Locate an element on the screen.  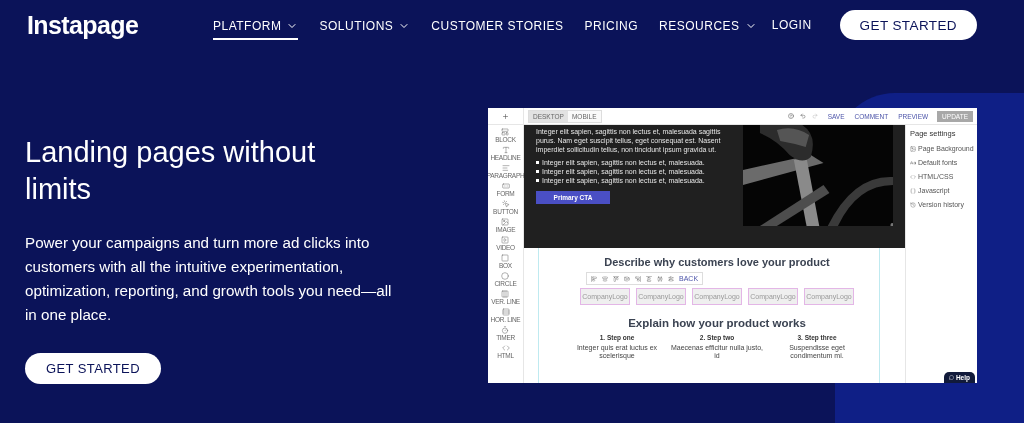
nav-item: CUSTOMER STORIES is located at coordinates (497, 26).